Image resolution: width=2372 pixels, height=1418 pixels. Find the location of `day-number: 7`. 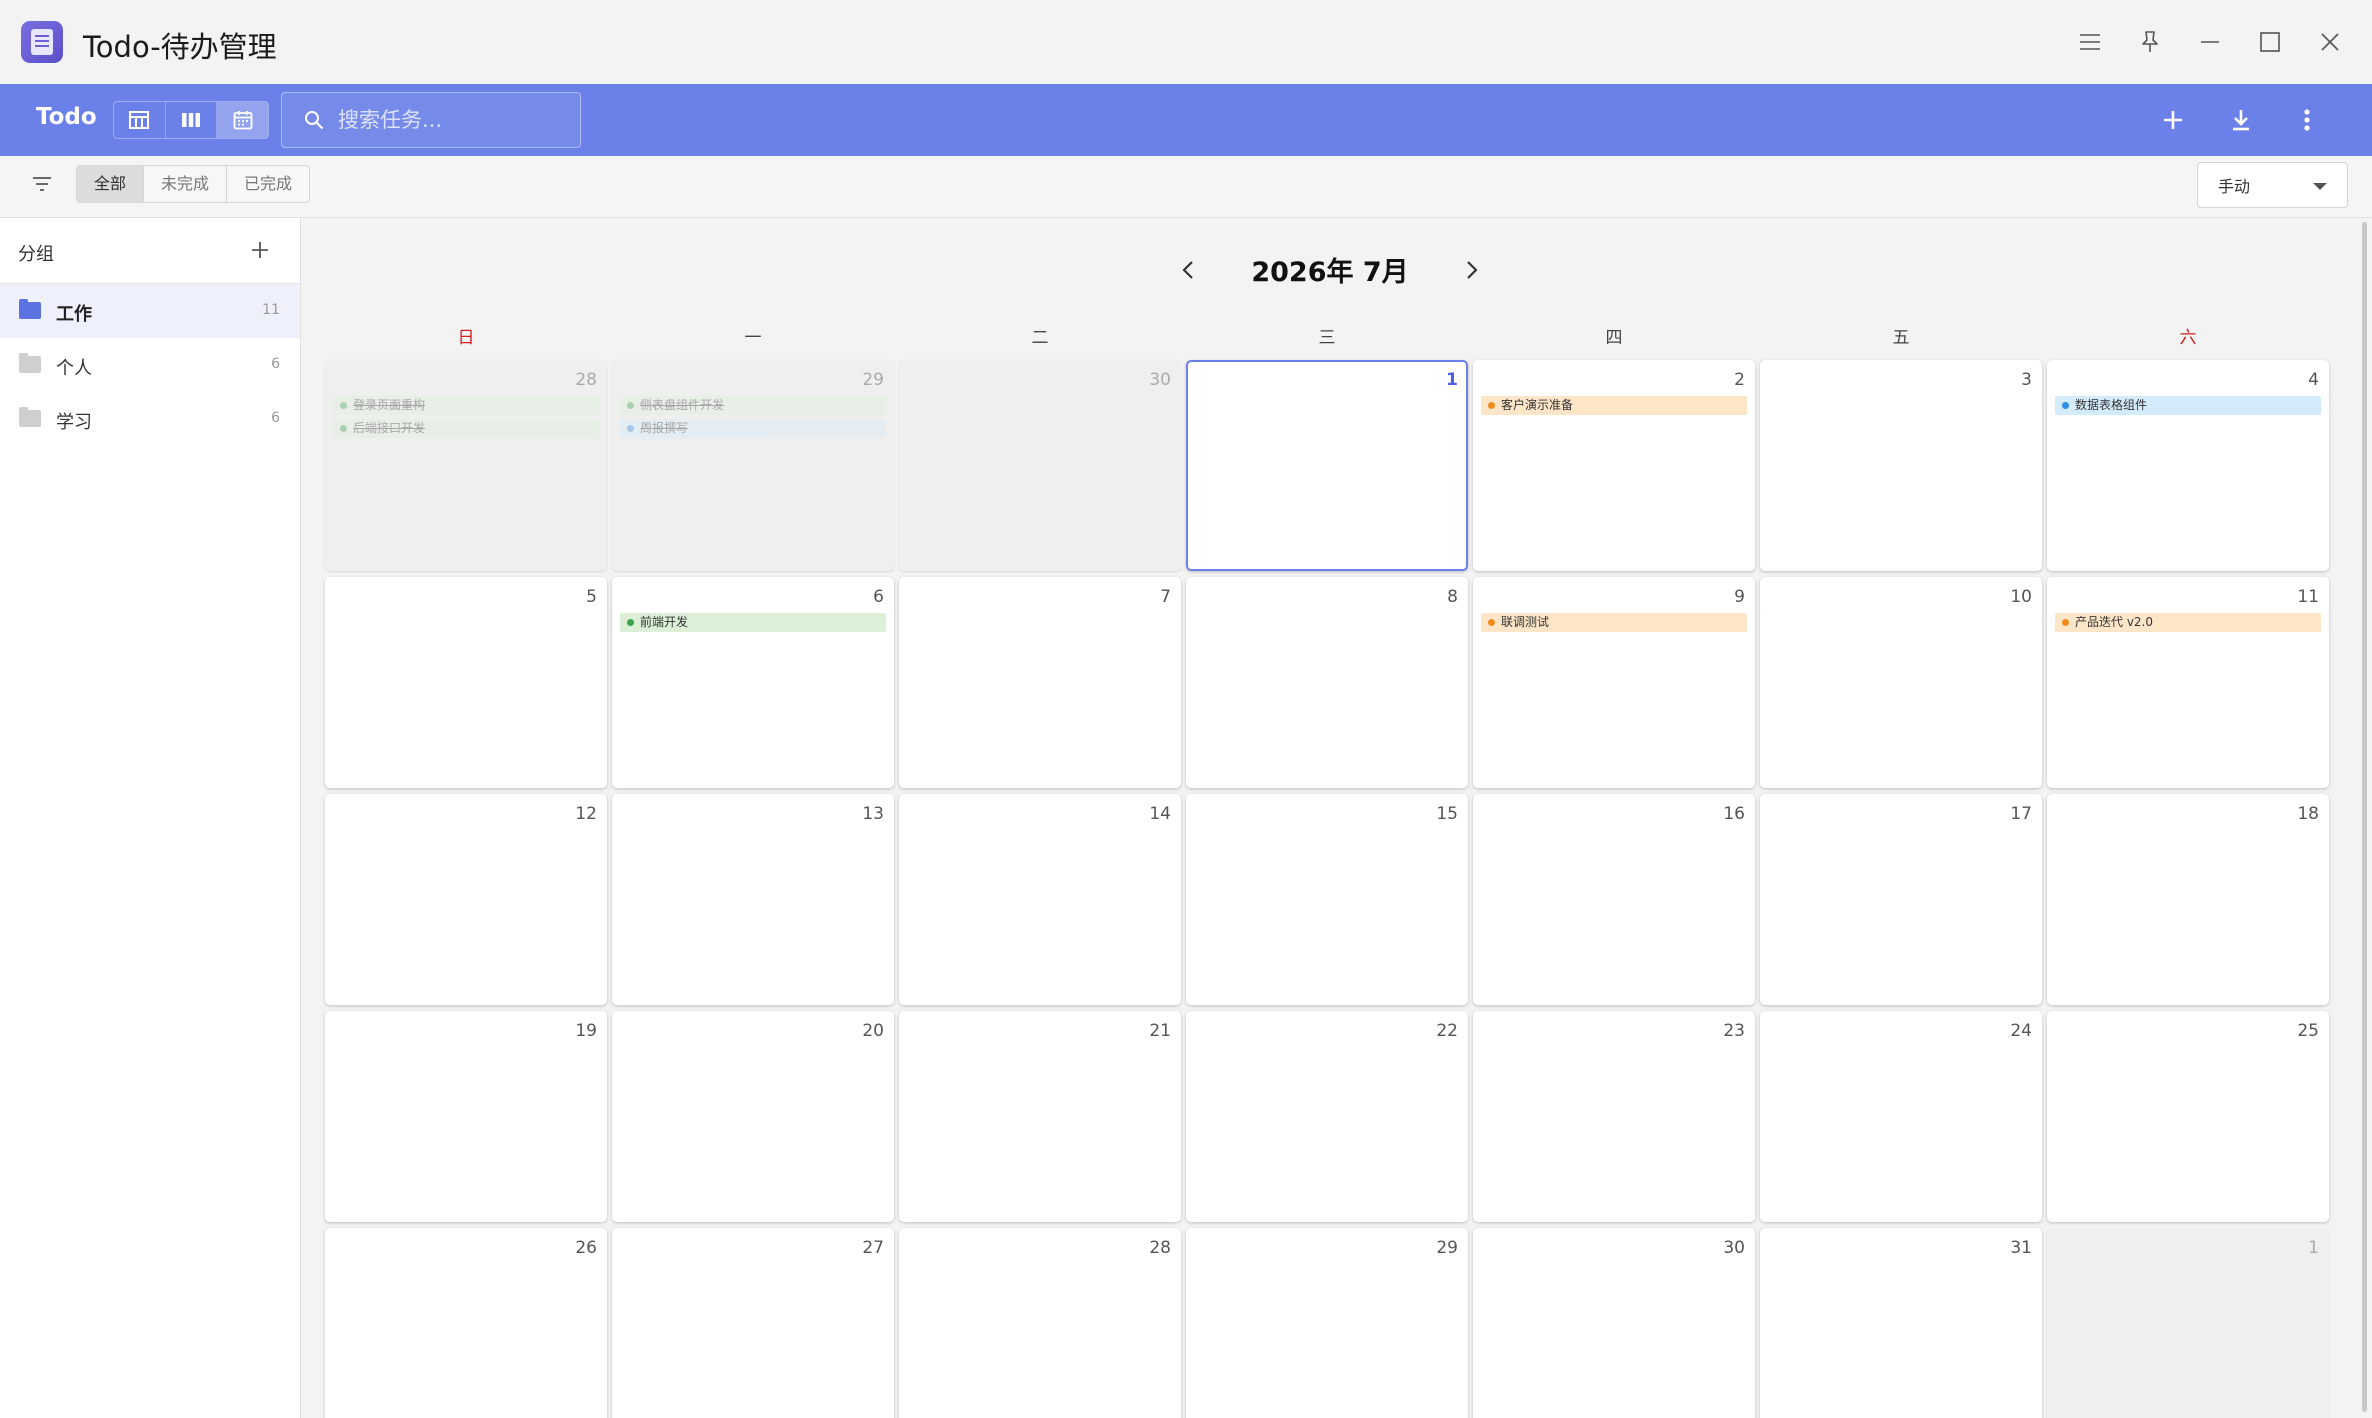

day-number: 7 is located at coordinates (1165, 597).